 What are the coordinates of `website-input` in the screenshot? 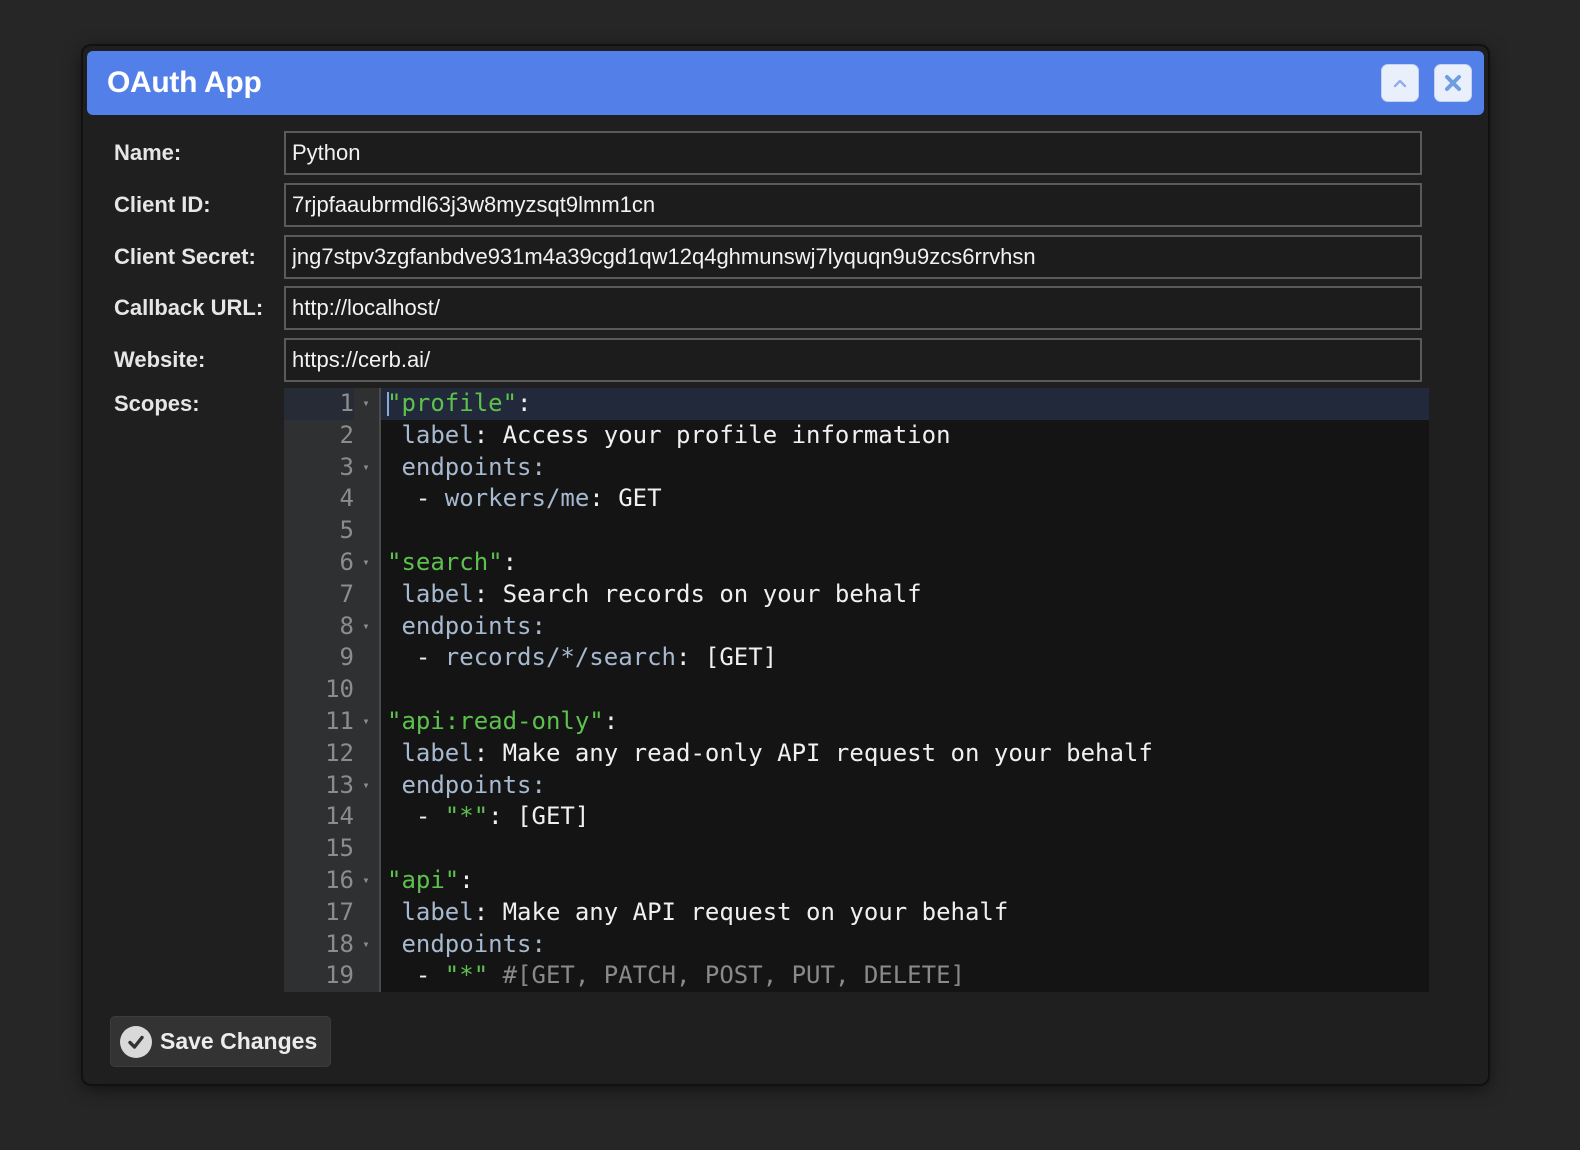 It's located at (853, 360).